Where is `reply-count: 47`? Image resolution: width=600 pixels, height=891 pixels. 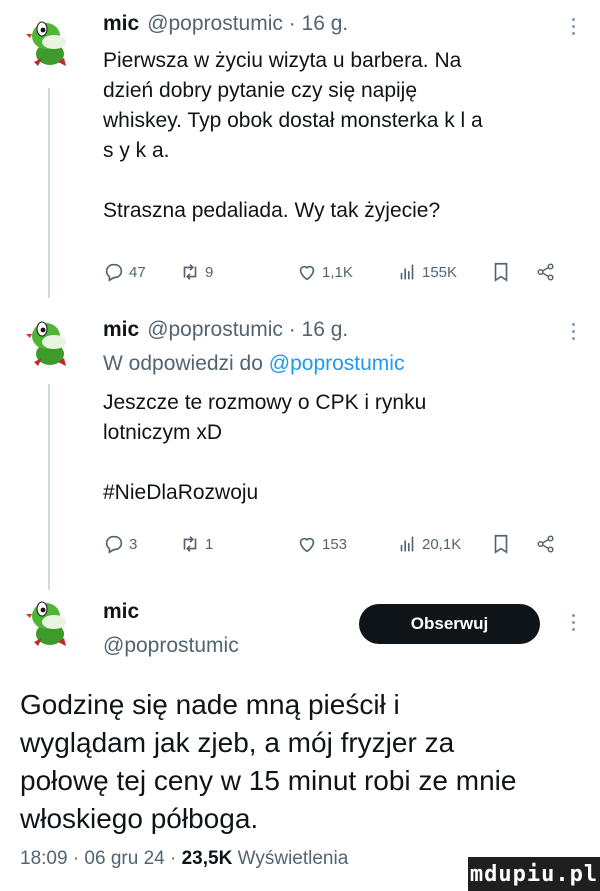
reply-count: 47 is located at coordinates (137, 272).